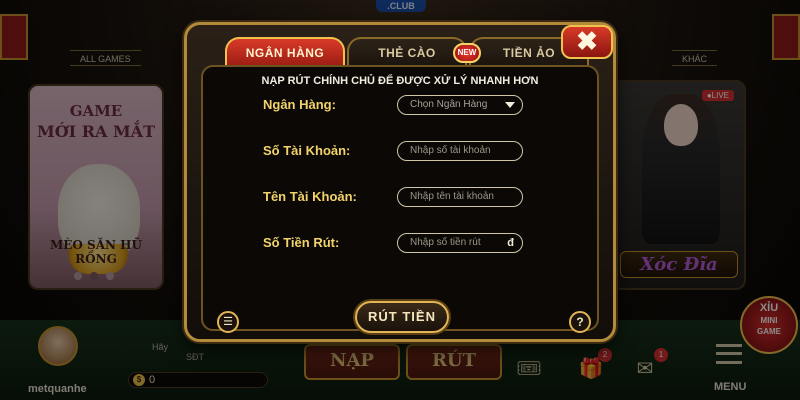  I want to click on withdraw-submit-button: RÚT TIỀN, so click(402, 317).